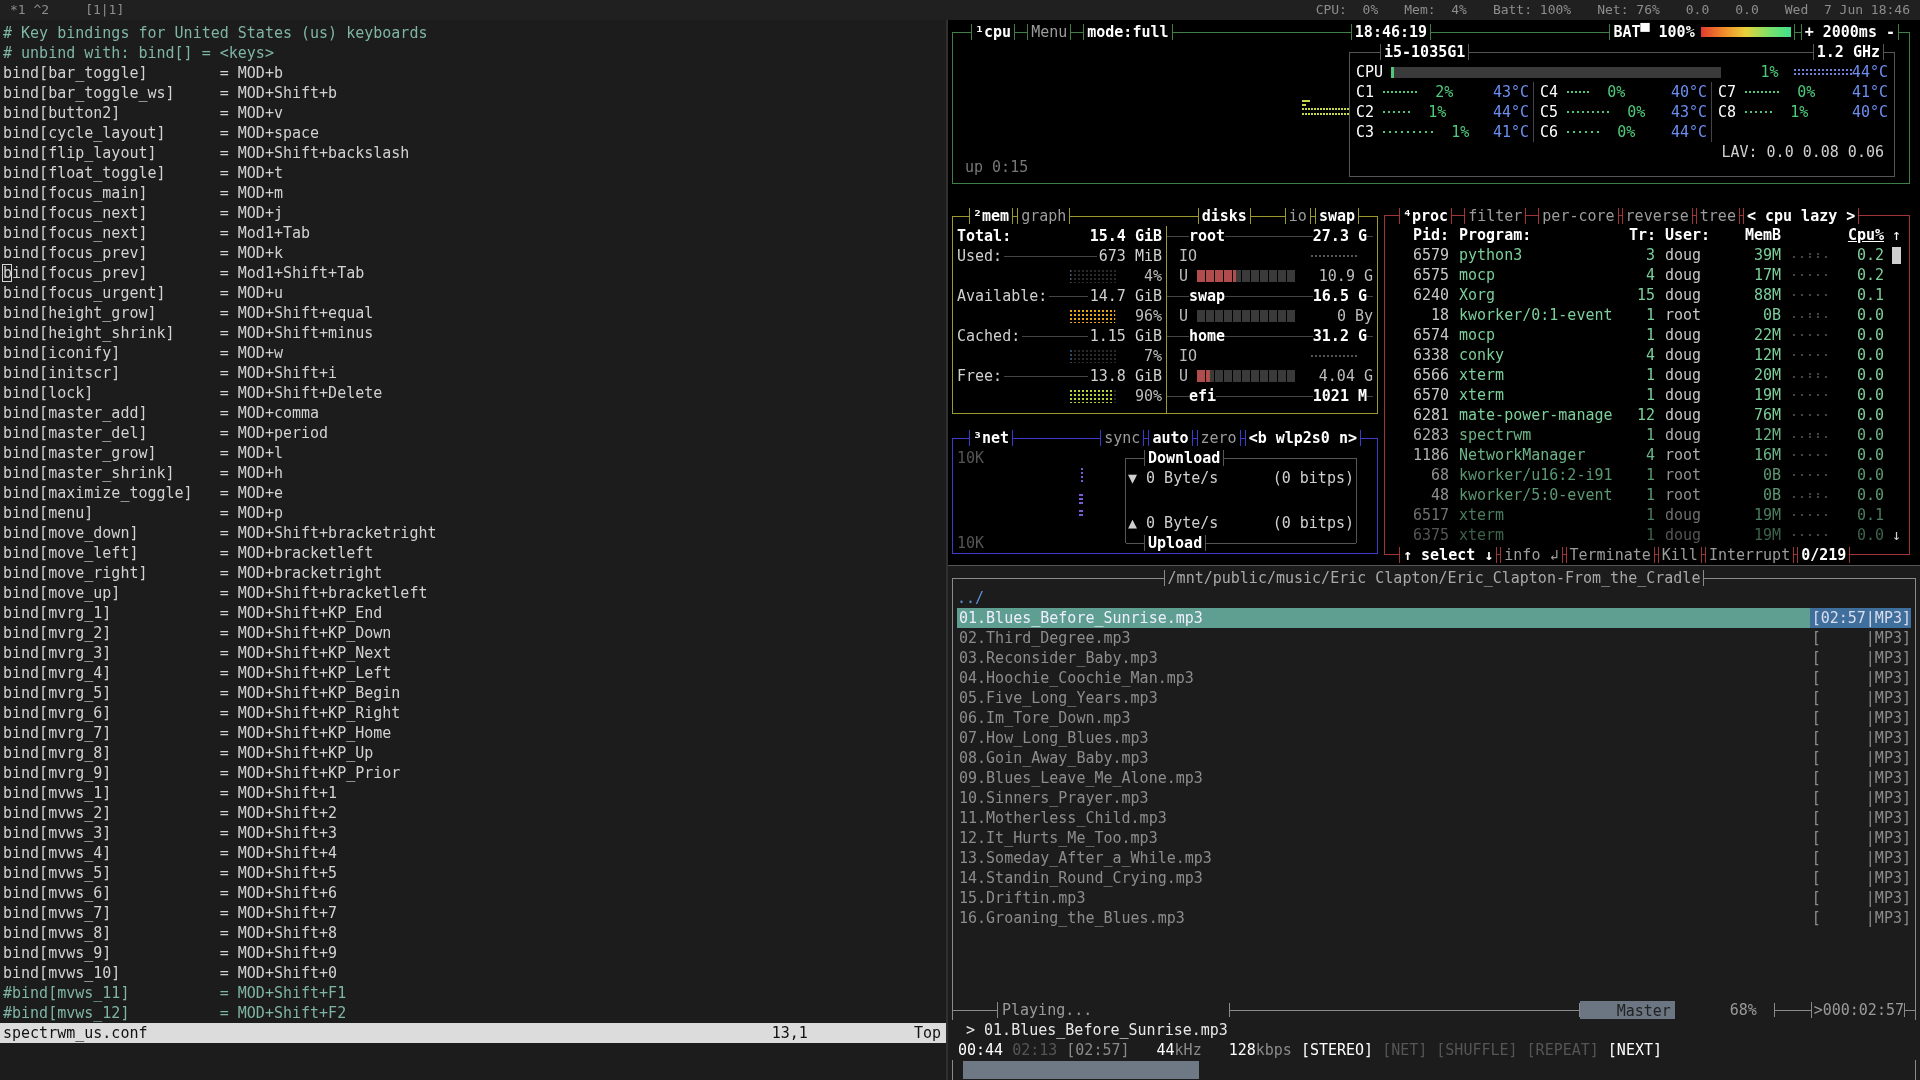 The image size is (1920, 1080). I want to click on process-count: 0/219, so click(1824, 554).